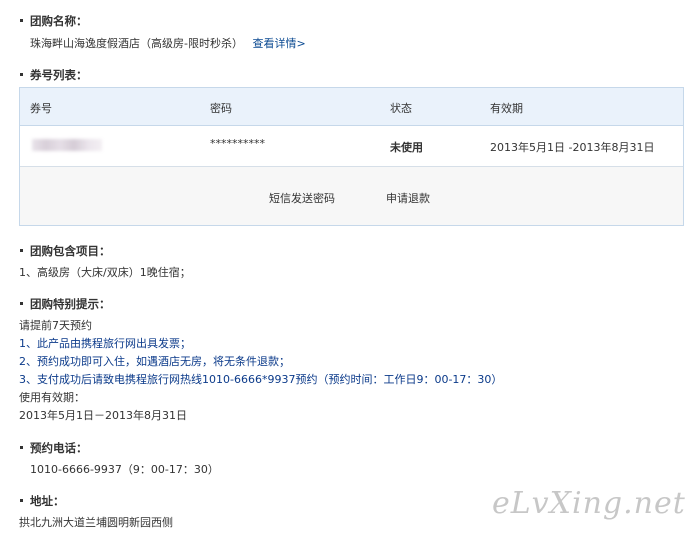 Image resolution: width=697 pixels, height=536 pixels. I want to click on deal-name-value: 珠海畔山海逸度假酒店（高级房-限时秒杀）, so click(136, 43).